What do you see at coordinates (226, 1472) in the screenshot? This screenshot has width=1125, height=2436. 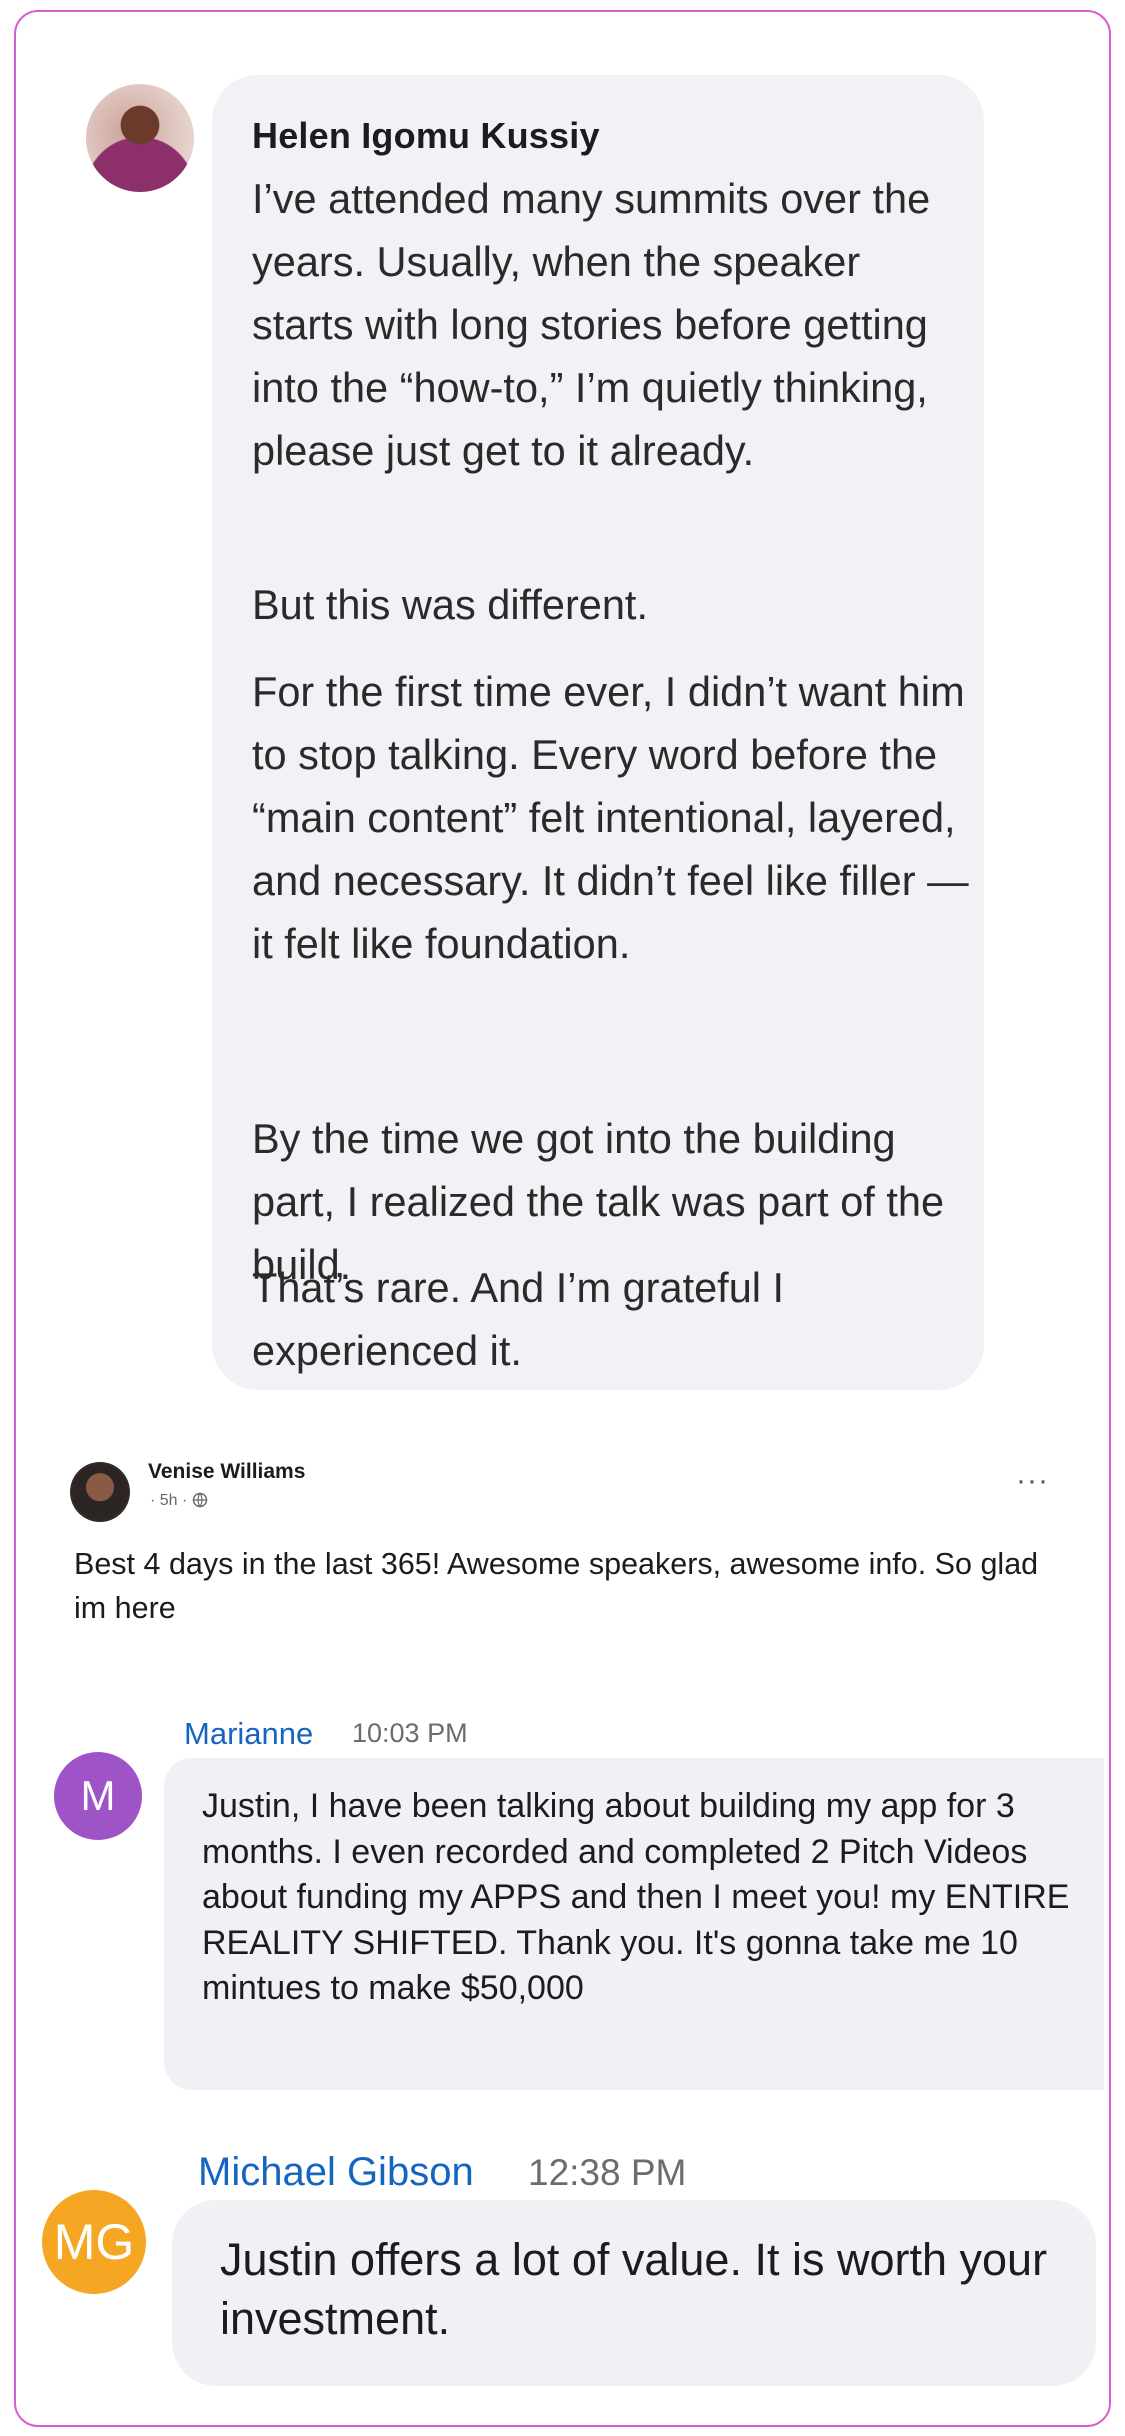 I see `poster-name: Venise Williams` at bounding box center [226, 1472].